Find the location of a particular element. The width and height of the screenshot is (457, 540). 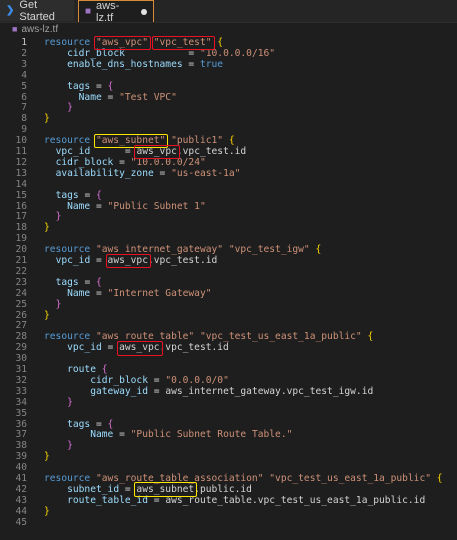

line-number: 11 is located at coordinates (21, 151).